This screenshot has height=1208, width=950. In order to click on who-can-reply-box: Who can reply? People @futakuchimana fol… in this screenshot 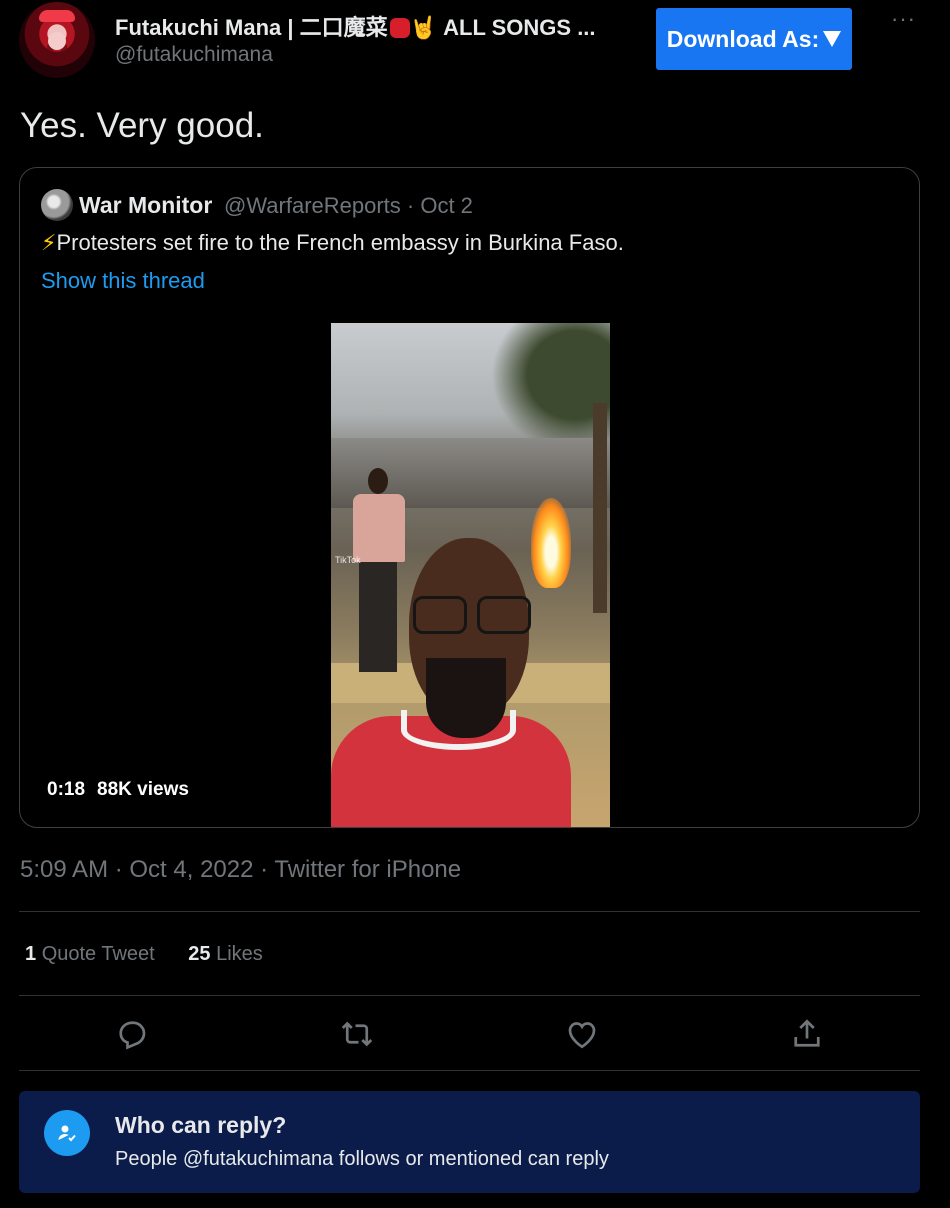, I will do `click(469, 1142)`.